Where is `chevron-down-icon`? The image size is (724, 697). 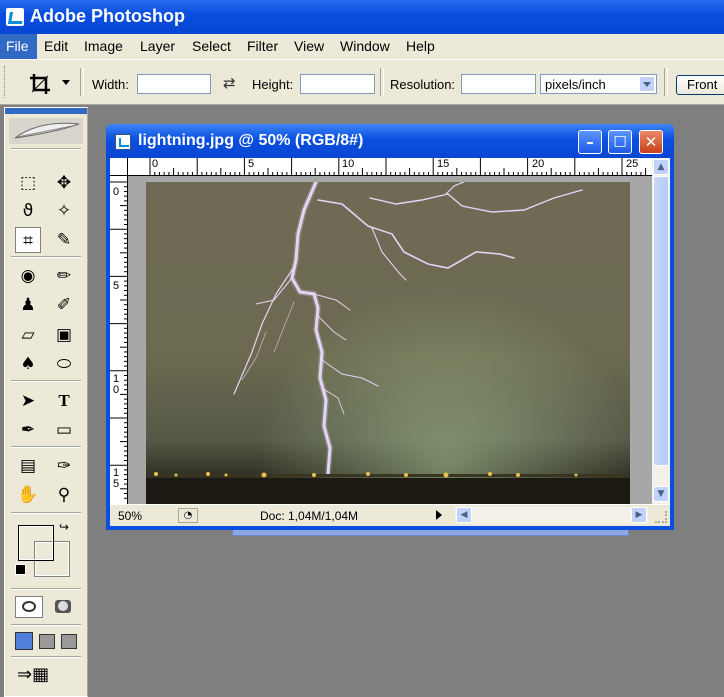
chevron-down-icon is located at coordinates (647, 84).